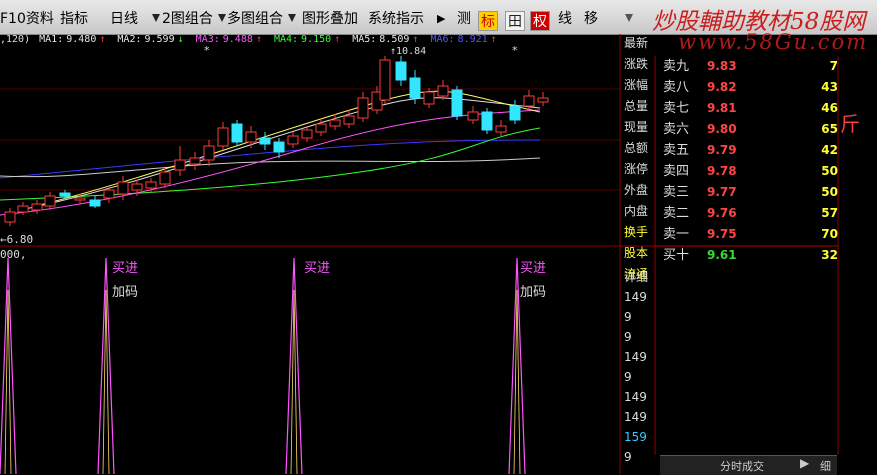 This screenshot has width=877, height=475. What do you see at coordinates (746, 192) in the screenshot?
I see `sell-order-row: 卖三 9.77 50` at bounding box center [746, 192].